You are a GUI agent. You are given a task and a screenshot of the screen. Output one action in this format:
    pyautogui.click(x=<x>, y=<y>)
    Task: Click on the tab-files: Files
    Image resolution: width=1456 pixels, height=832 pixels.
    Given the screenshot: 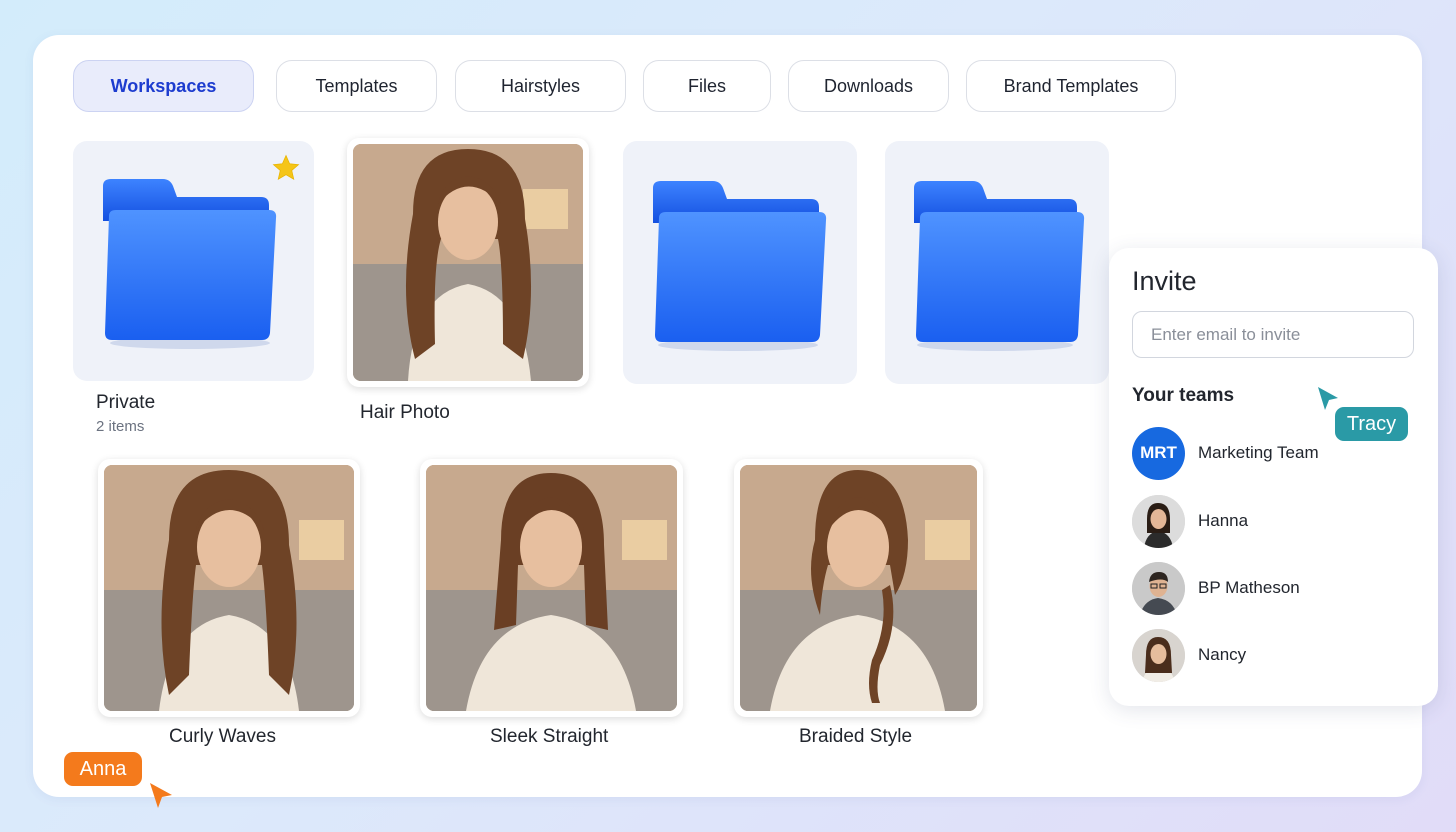 What is the action you would take?
    pyautogui.click(x=707, y=86)
    